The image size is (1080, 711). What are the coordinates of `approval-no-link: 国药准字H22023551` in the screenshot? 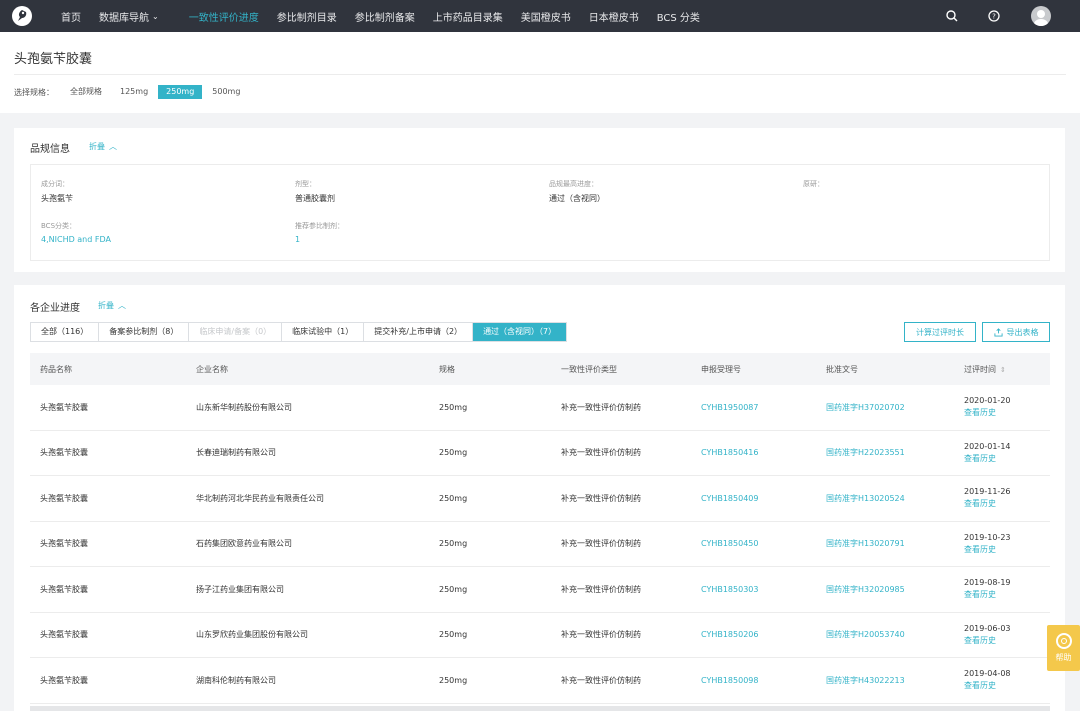 It's located at (865, 452).